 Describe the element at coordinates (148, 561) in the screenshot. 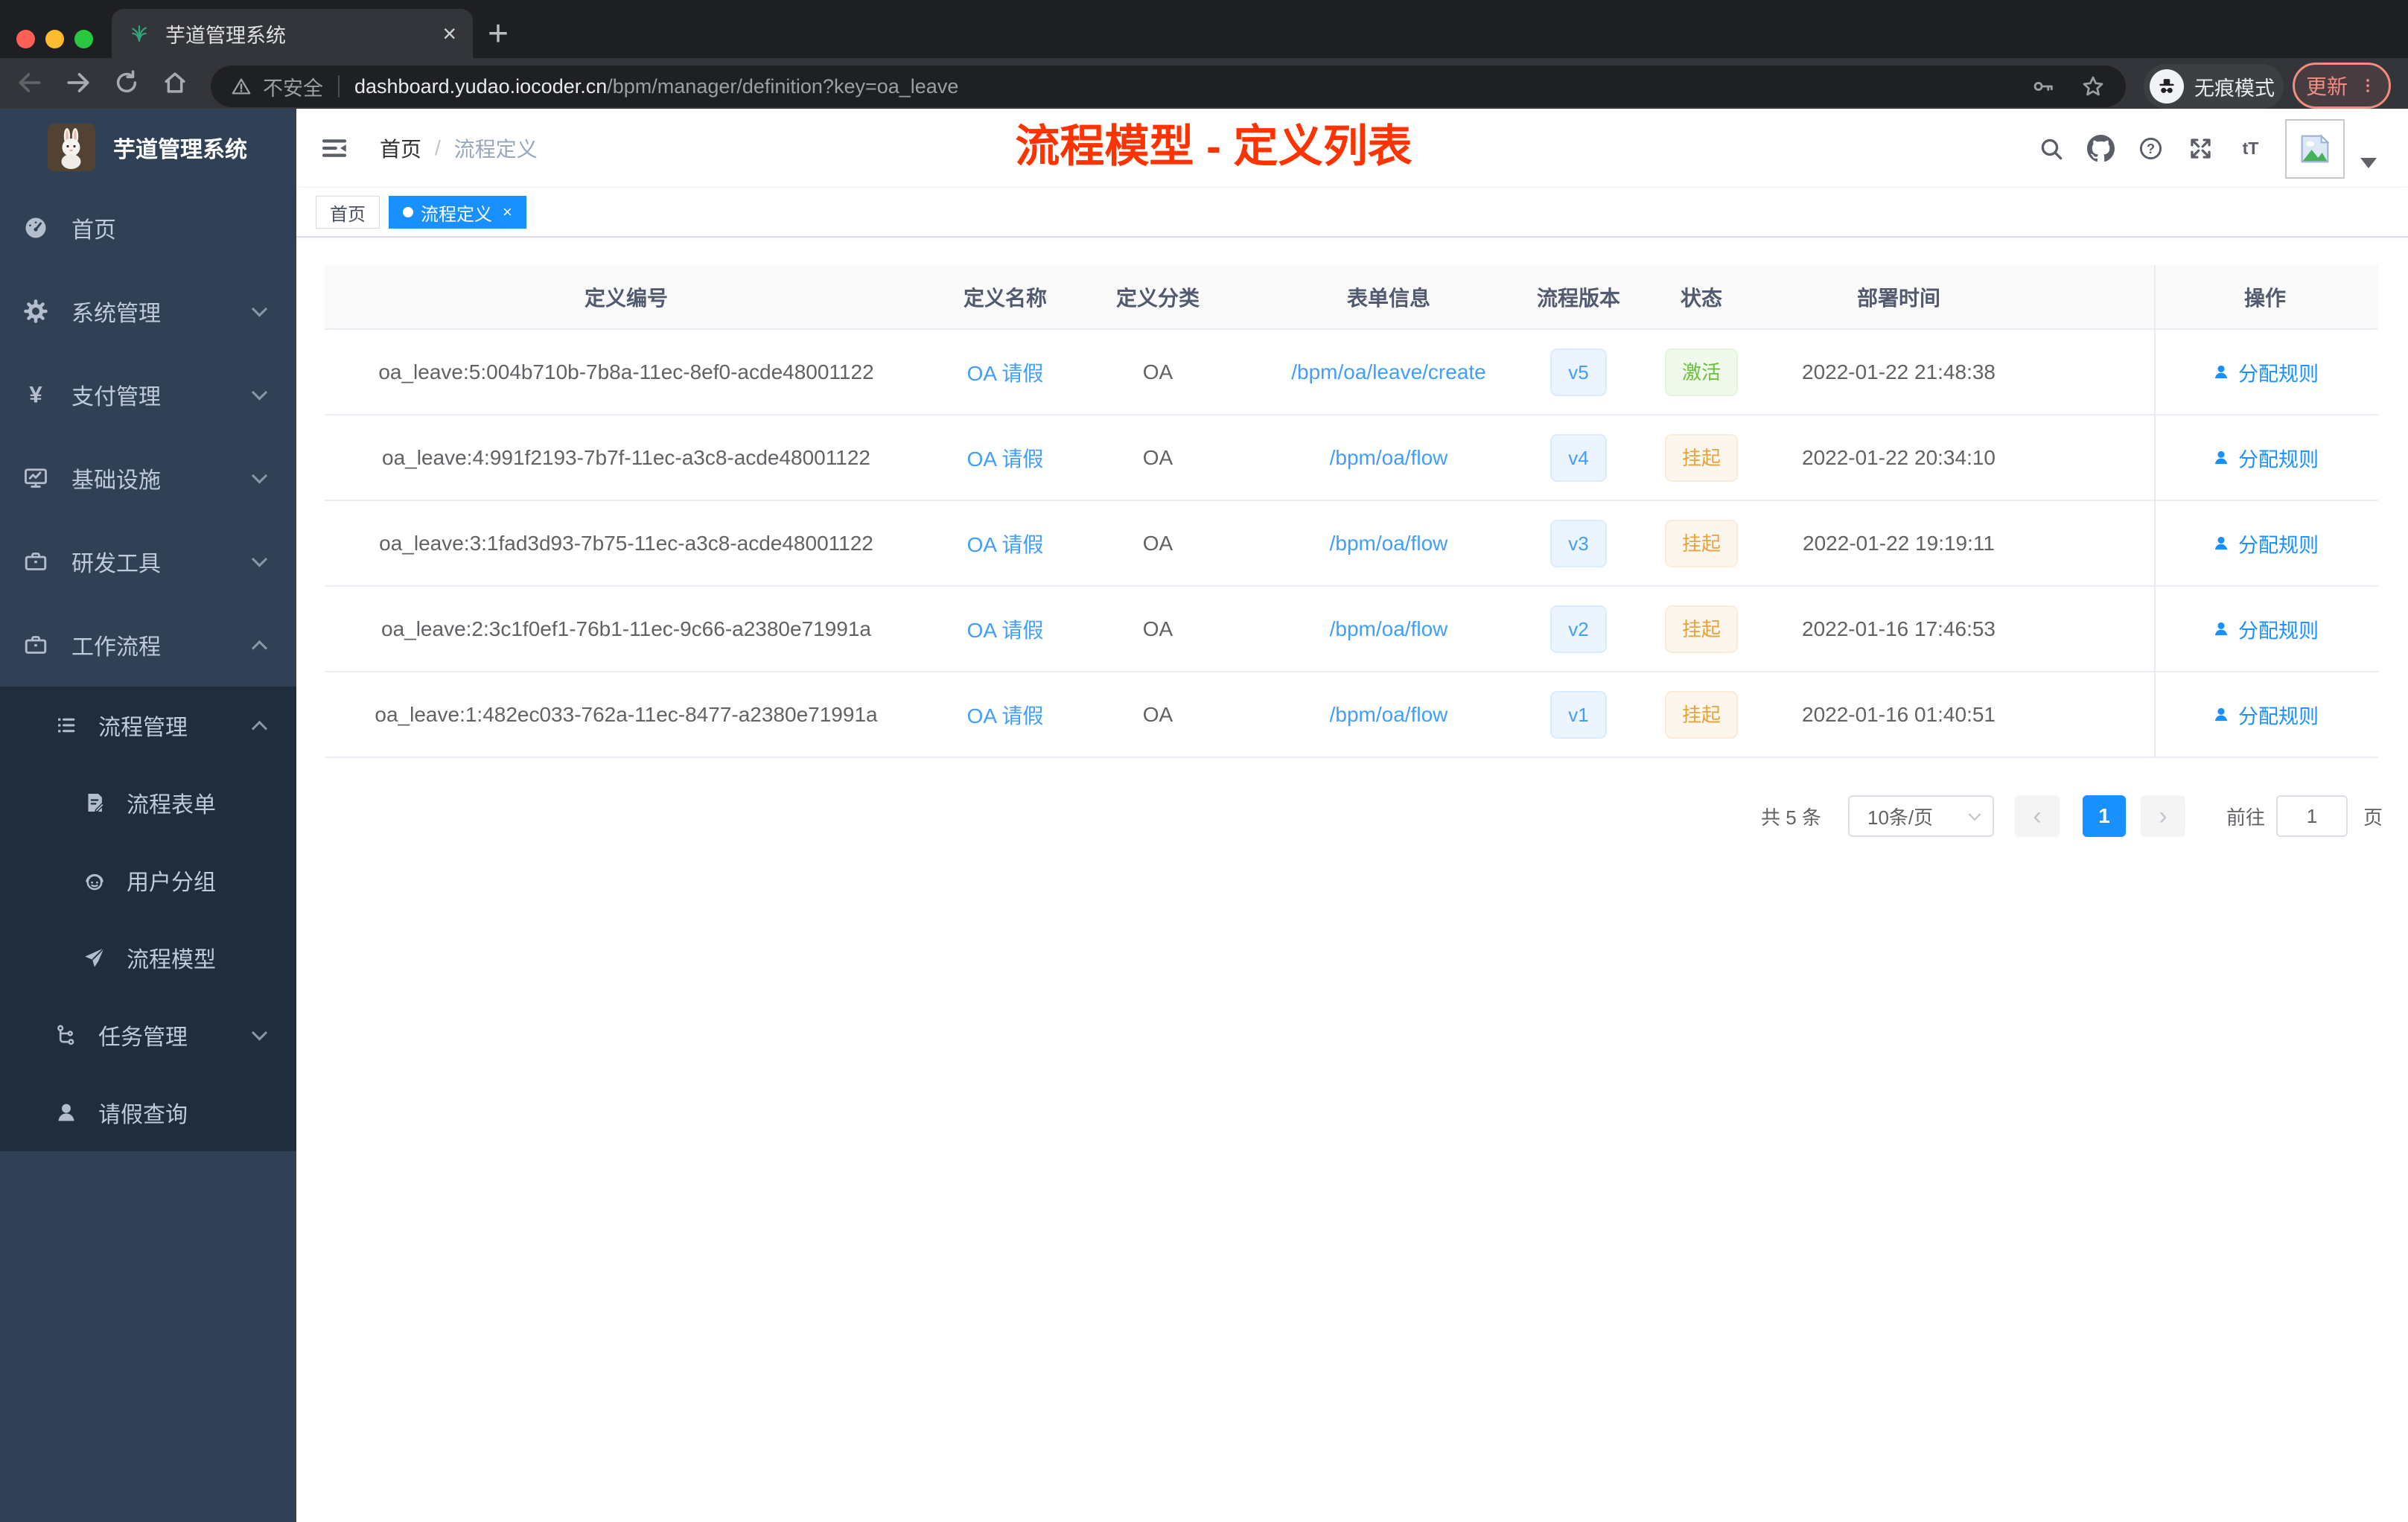

I see `sidebar-item: 研发工具` at that location.